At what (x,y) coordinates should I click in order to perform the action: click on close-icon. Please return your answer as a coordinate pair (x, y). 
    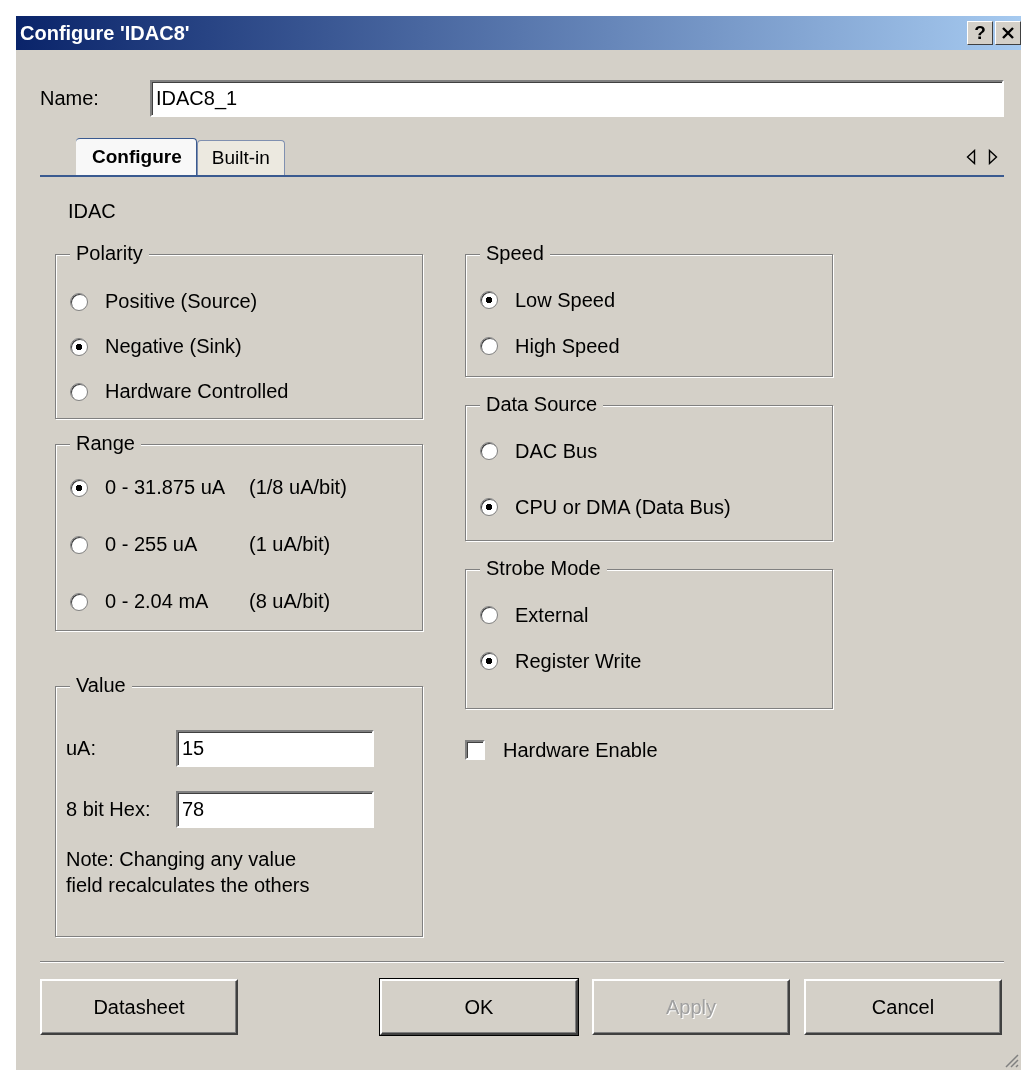
    Looking at the image, I should click on (1008, 33).